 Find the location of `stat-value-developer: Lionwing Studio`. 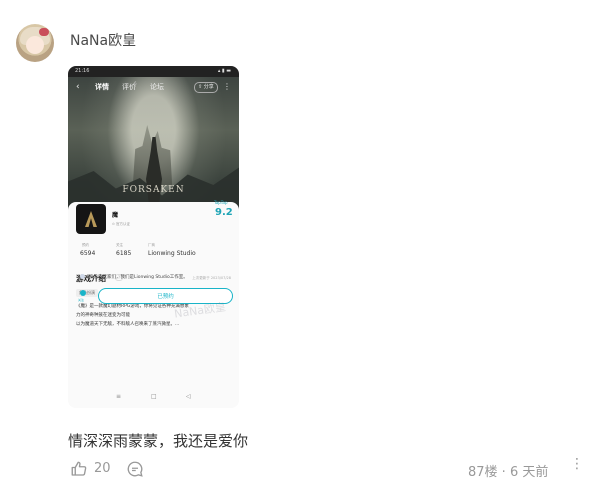

stat-value-developer: Lionwing Studio is located at coordinates (172, 253).